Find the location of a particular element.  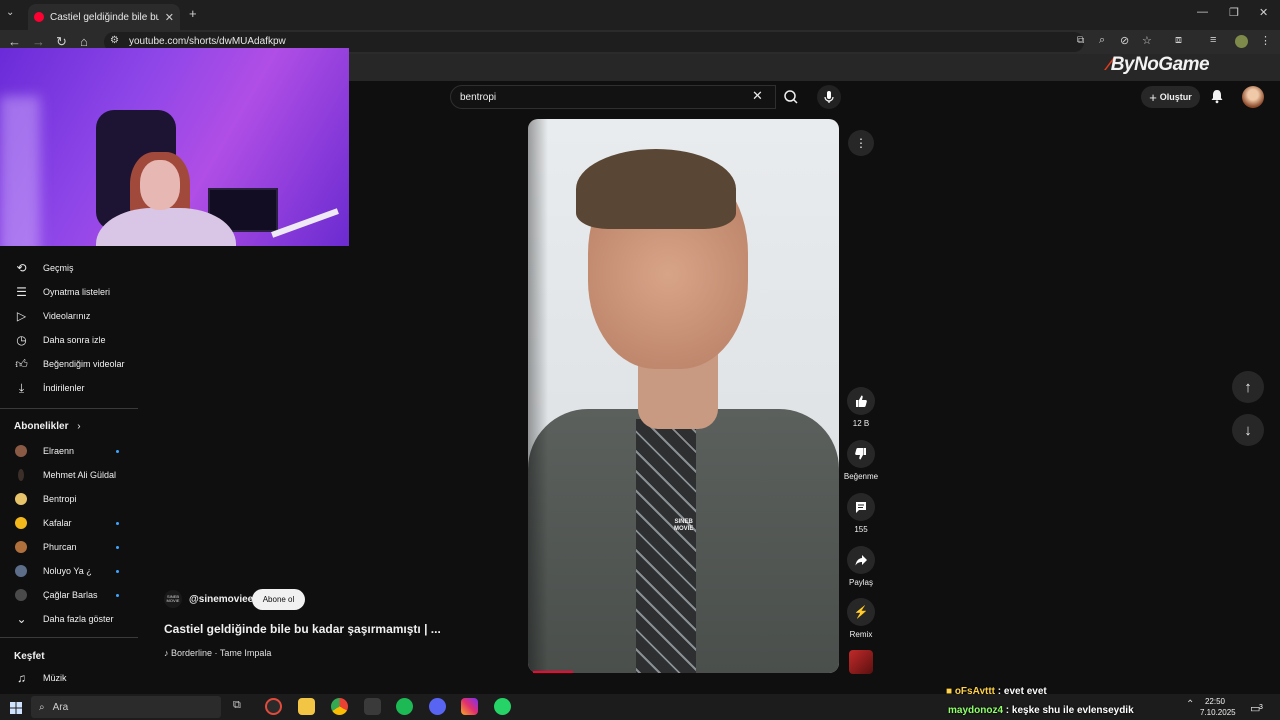

chat-text: : keşke shu ile evlenseydik is located at coordinates (1069, 710).